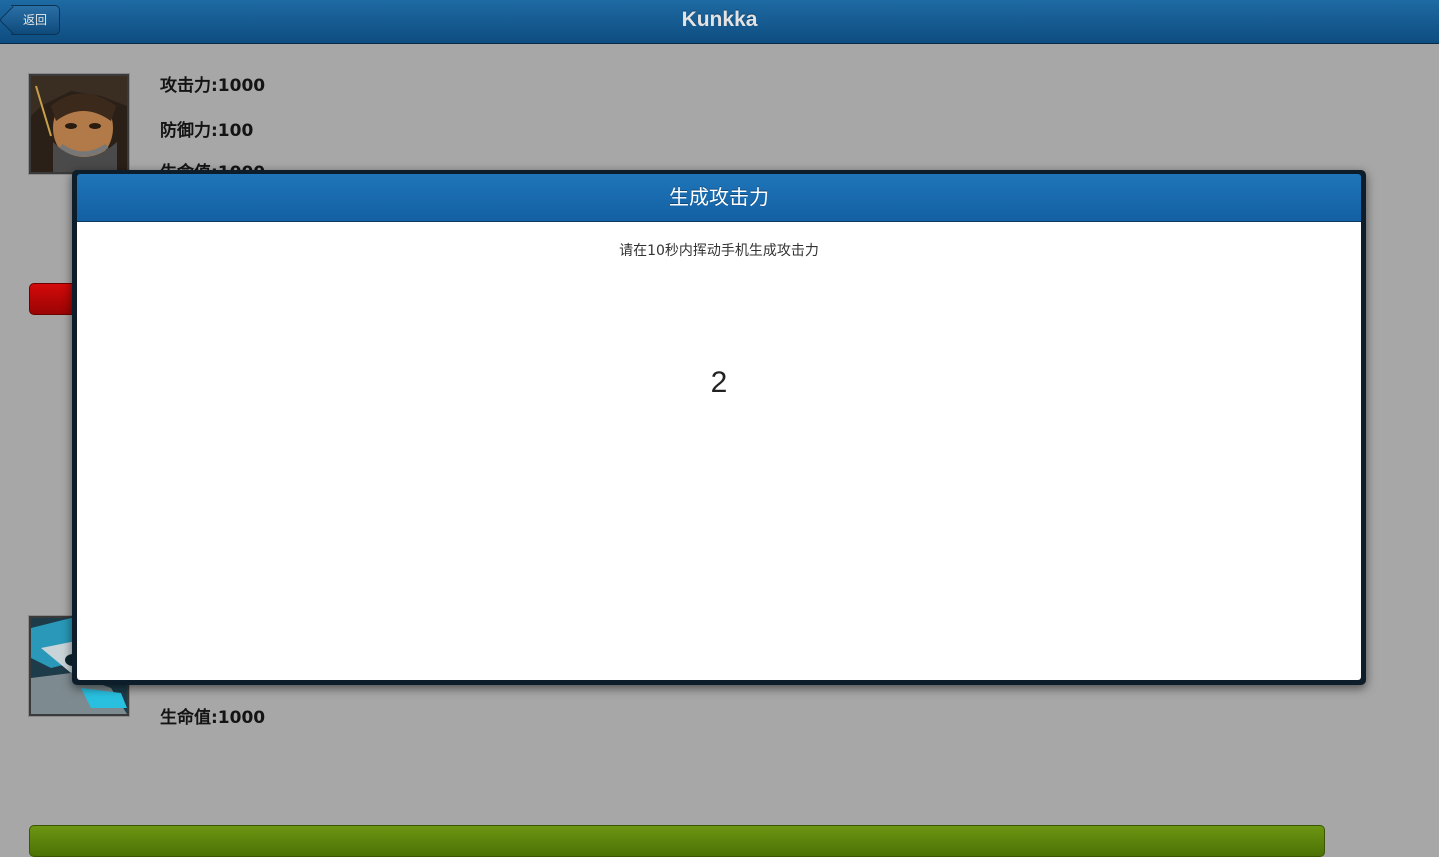 This screenshot has height=857, width=1439. Describe the element at coordinates (213, 86) in the screenshot. I see `hero-1-attack: 攻击力:1000` at that location.